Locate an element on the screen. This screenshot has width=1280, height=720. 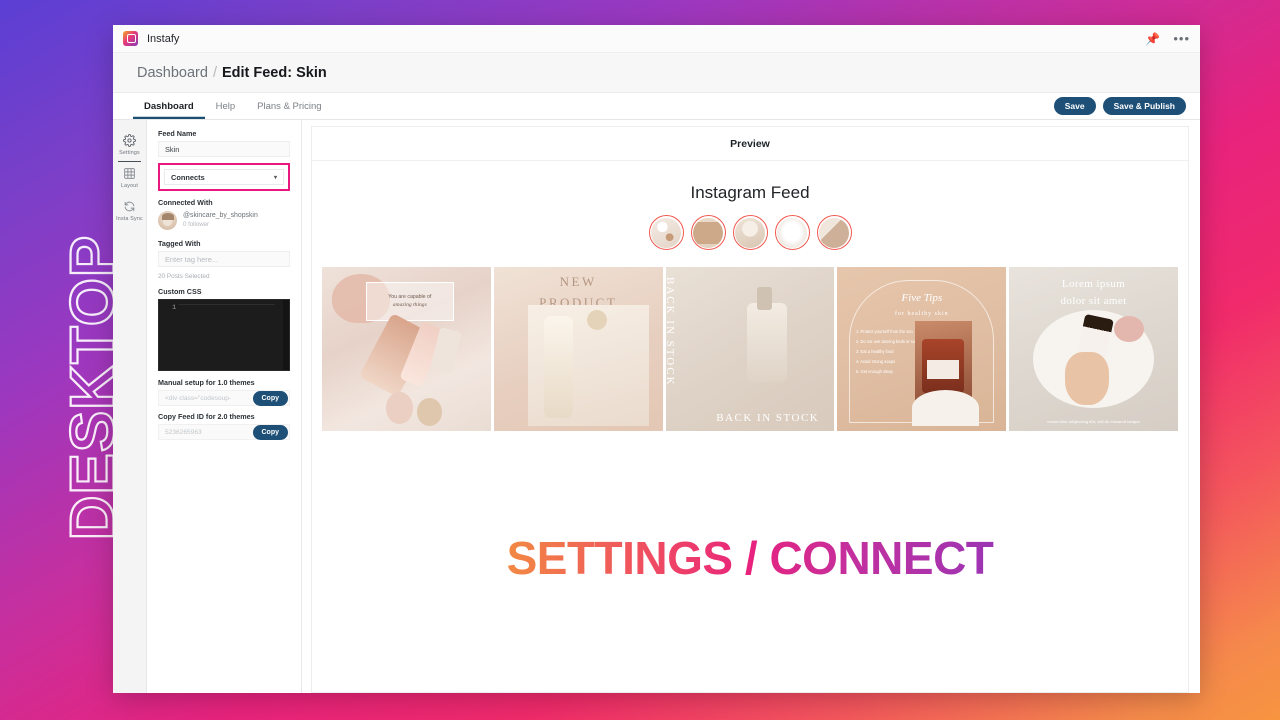
source-select-value: Connects is located at coordinates (188, 177).